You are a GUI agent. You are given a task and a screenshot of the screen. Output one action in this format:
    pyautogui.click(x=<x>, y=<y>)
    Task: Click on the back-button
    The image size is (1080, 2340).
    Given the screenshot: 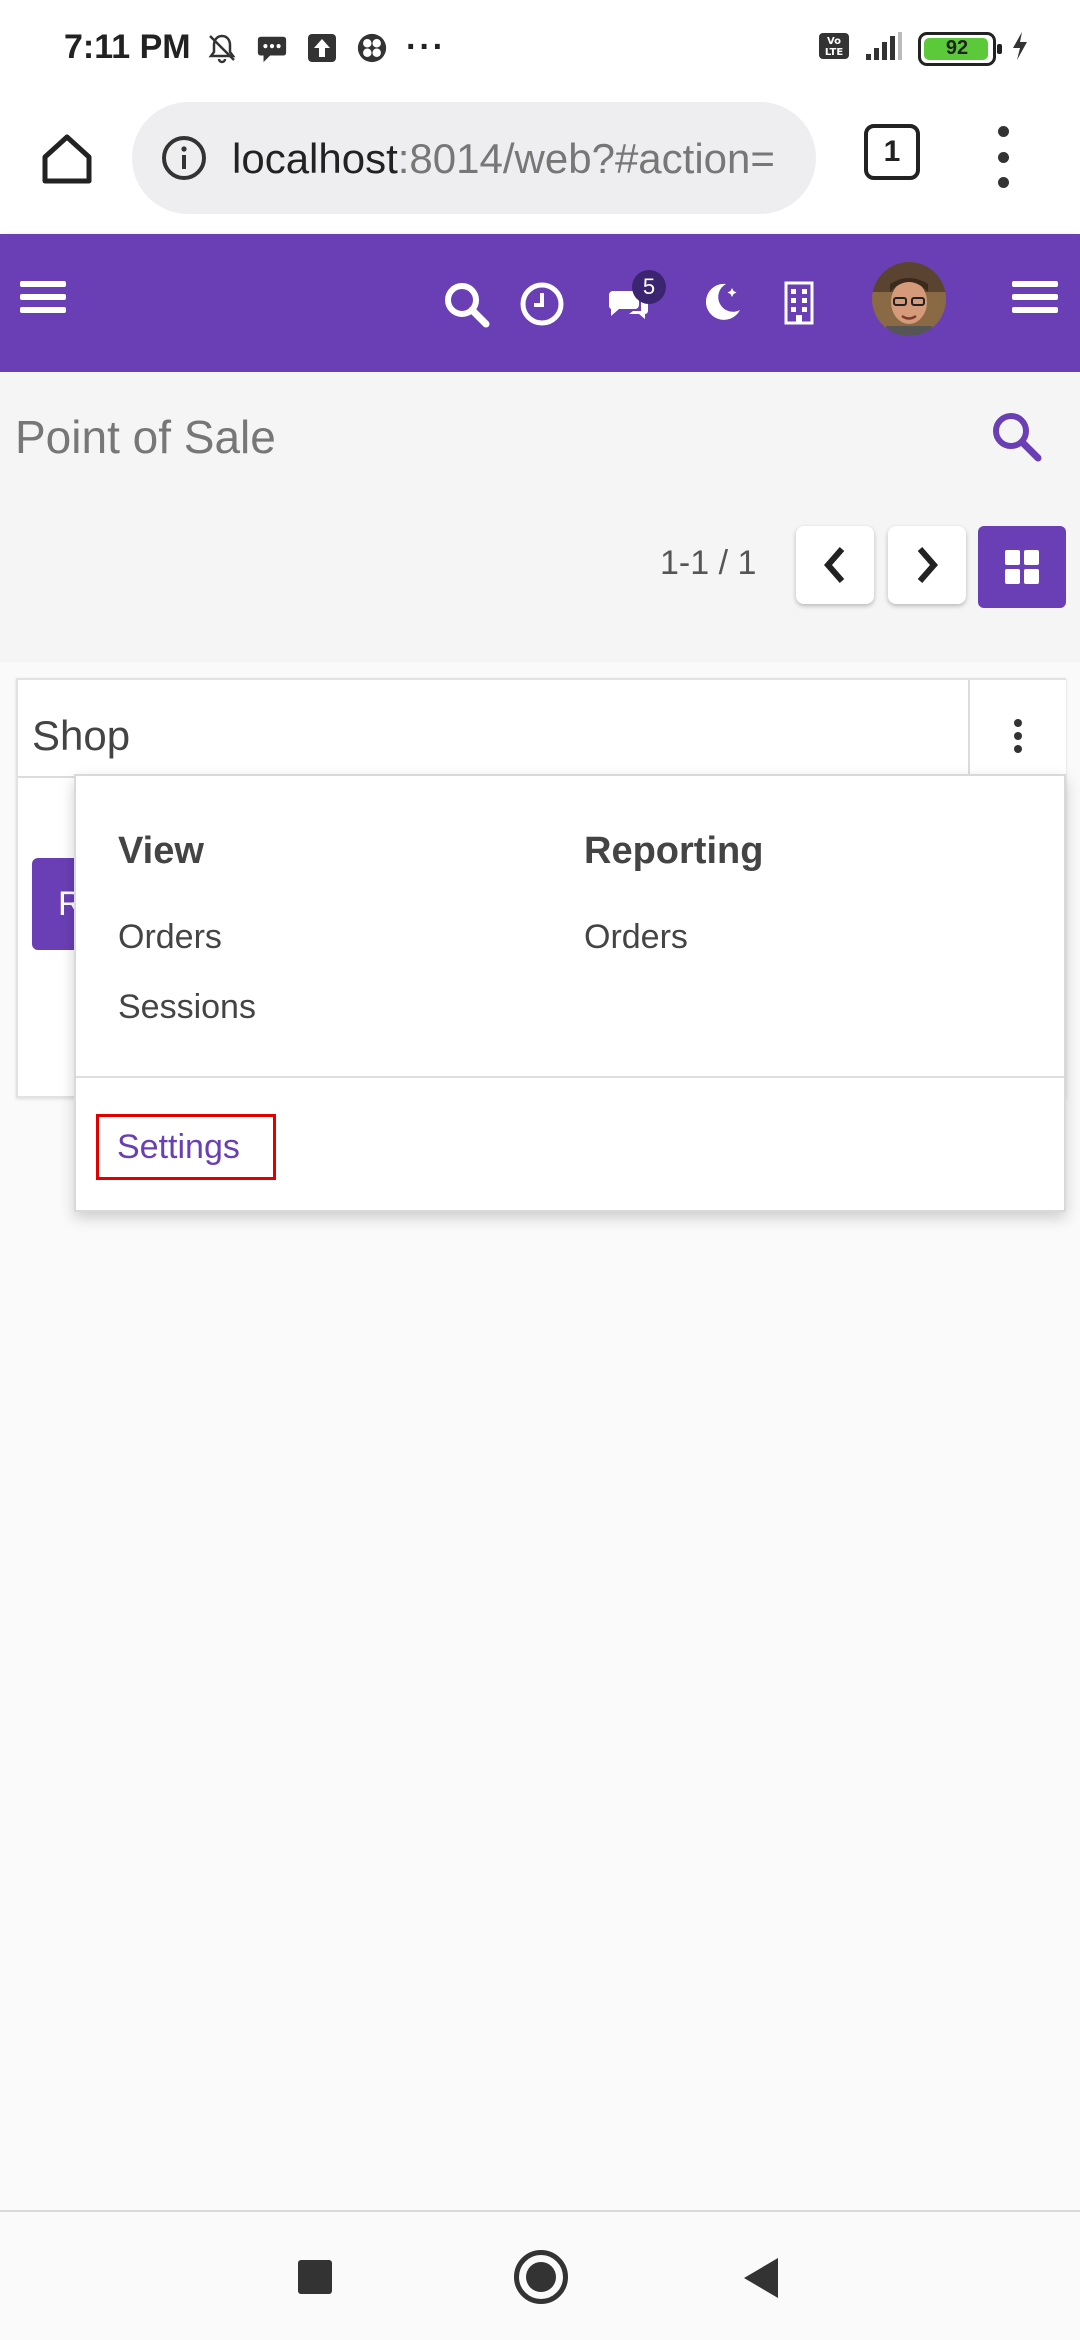 What is the action you would take?
    pyautogui.click(x=761, y=2278)
    